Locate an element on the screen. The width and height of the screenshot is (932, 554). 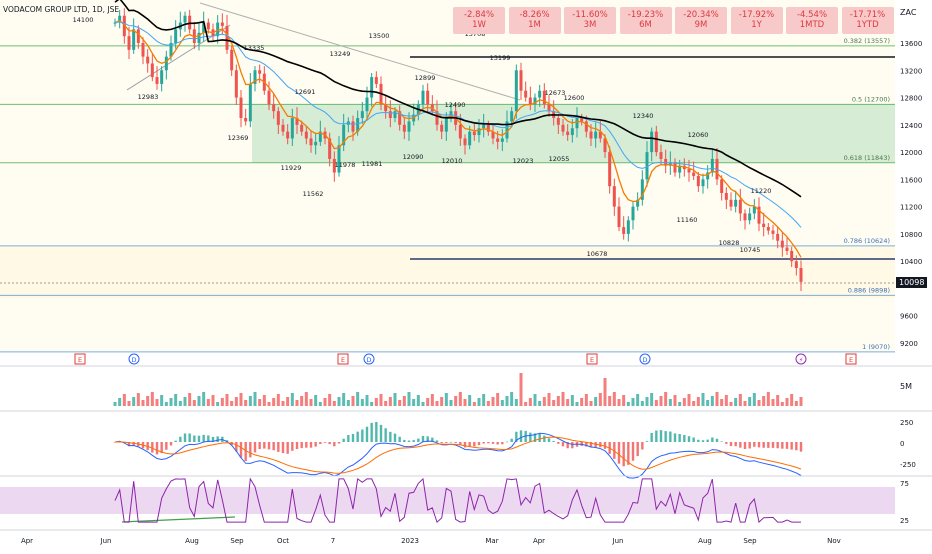
macd-axis-tick: 250 is located at coordinates (906, 423).